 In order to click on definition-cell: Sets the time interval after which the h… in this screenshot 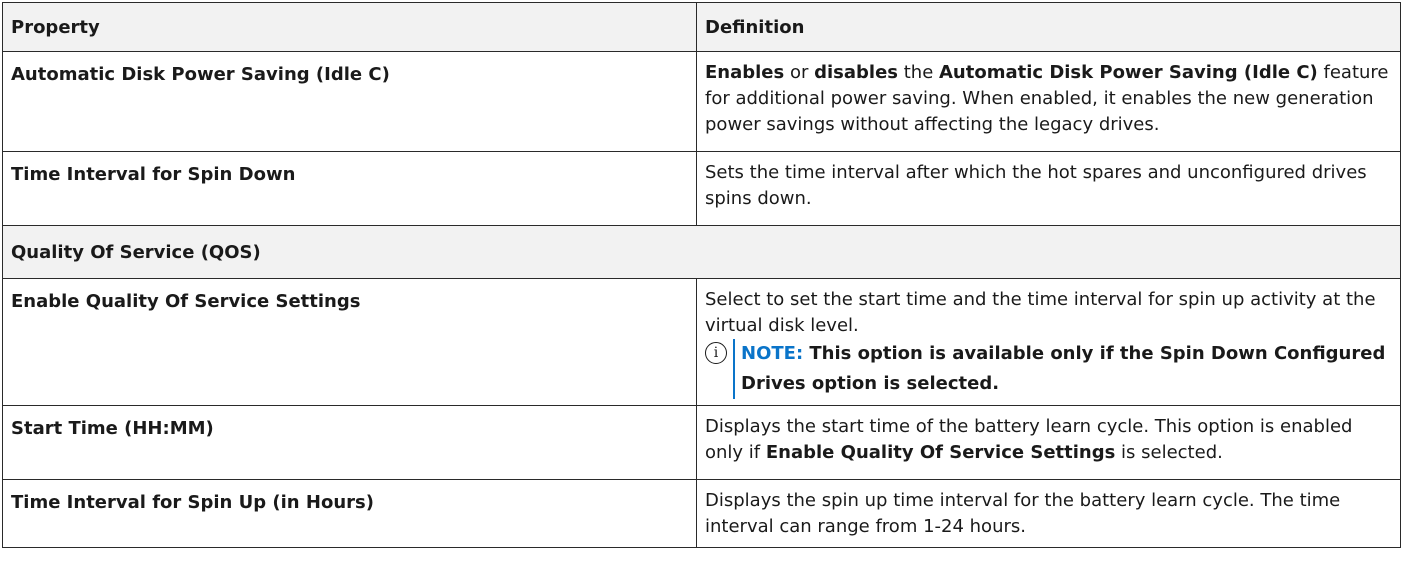, I will do `click(1048, 188)`.